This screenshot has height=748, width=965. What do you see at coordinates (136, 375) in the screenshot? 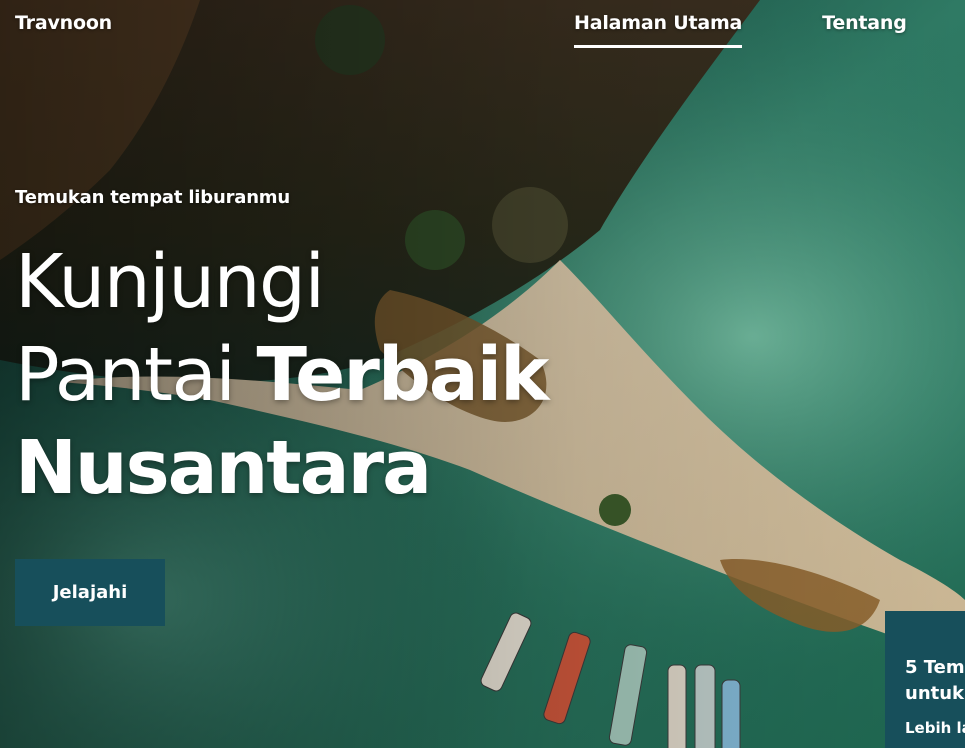
I see `headline-line-2-light: Pantai` at bounding box center [136, 375].